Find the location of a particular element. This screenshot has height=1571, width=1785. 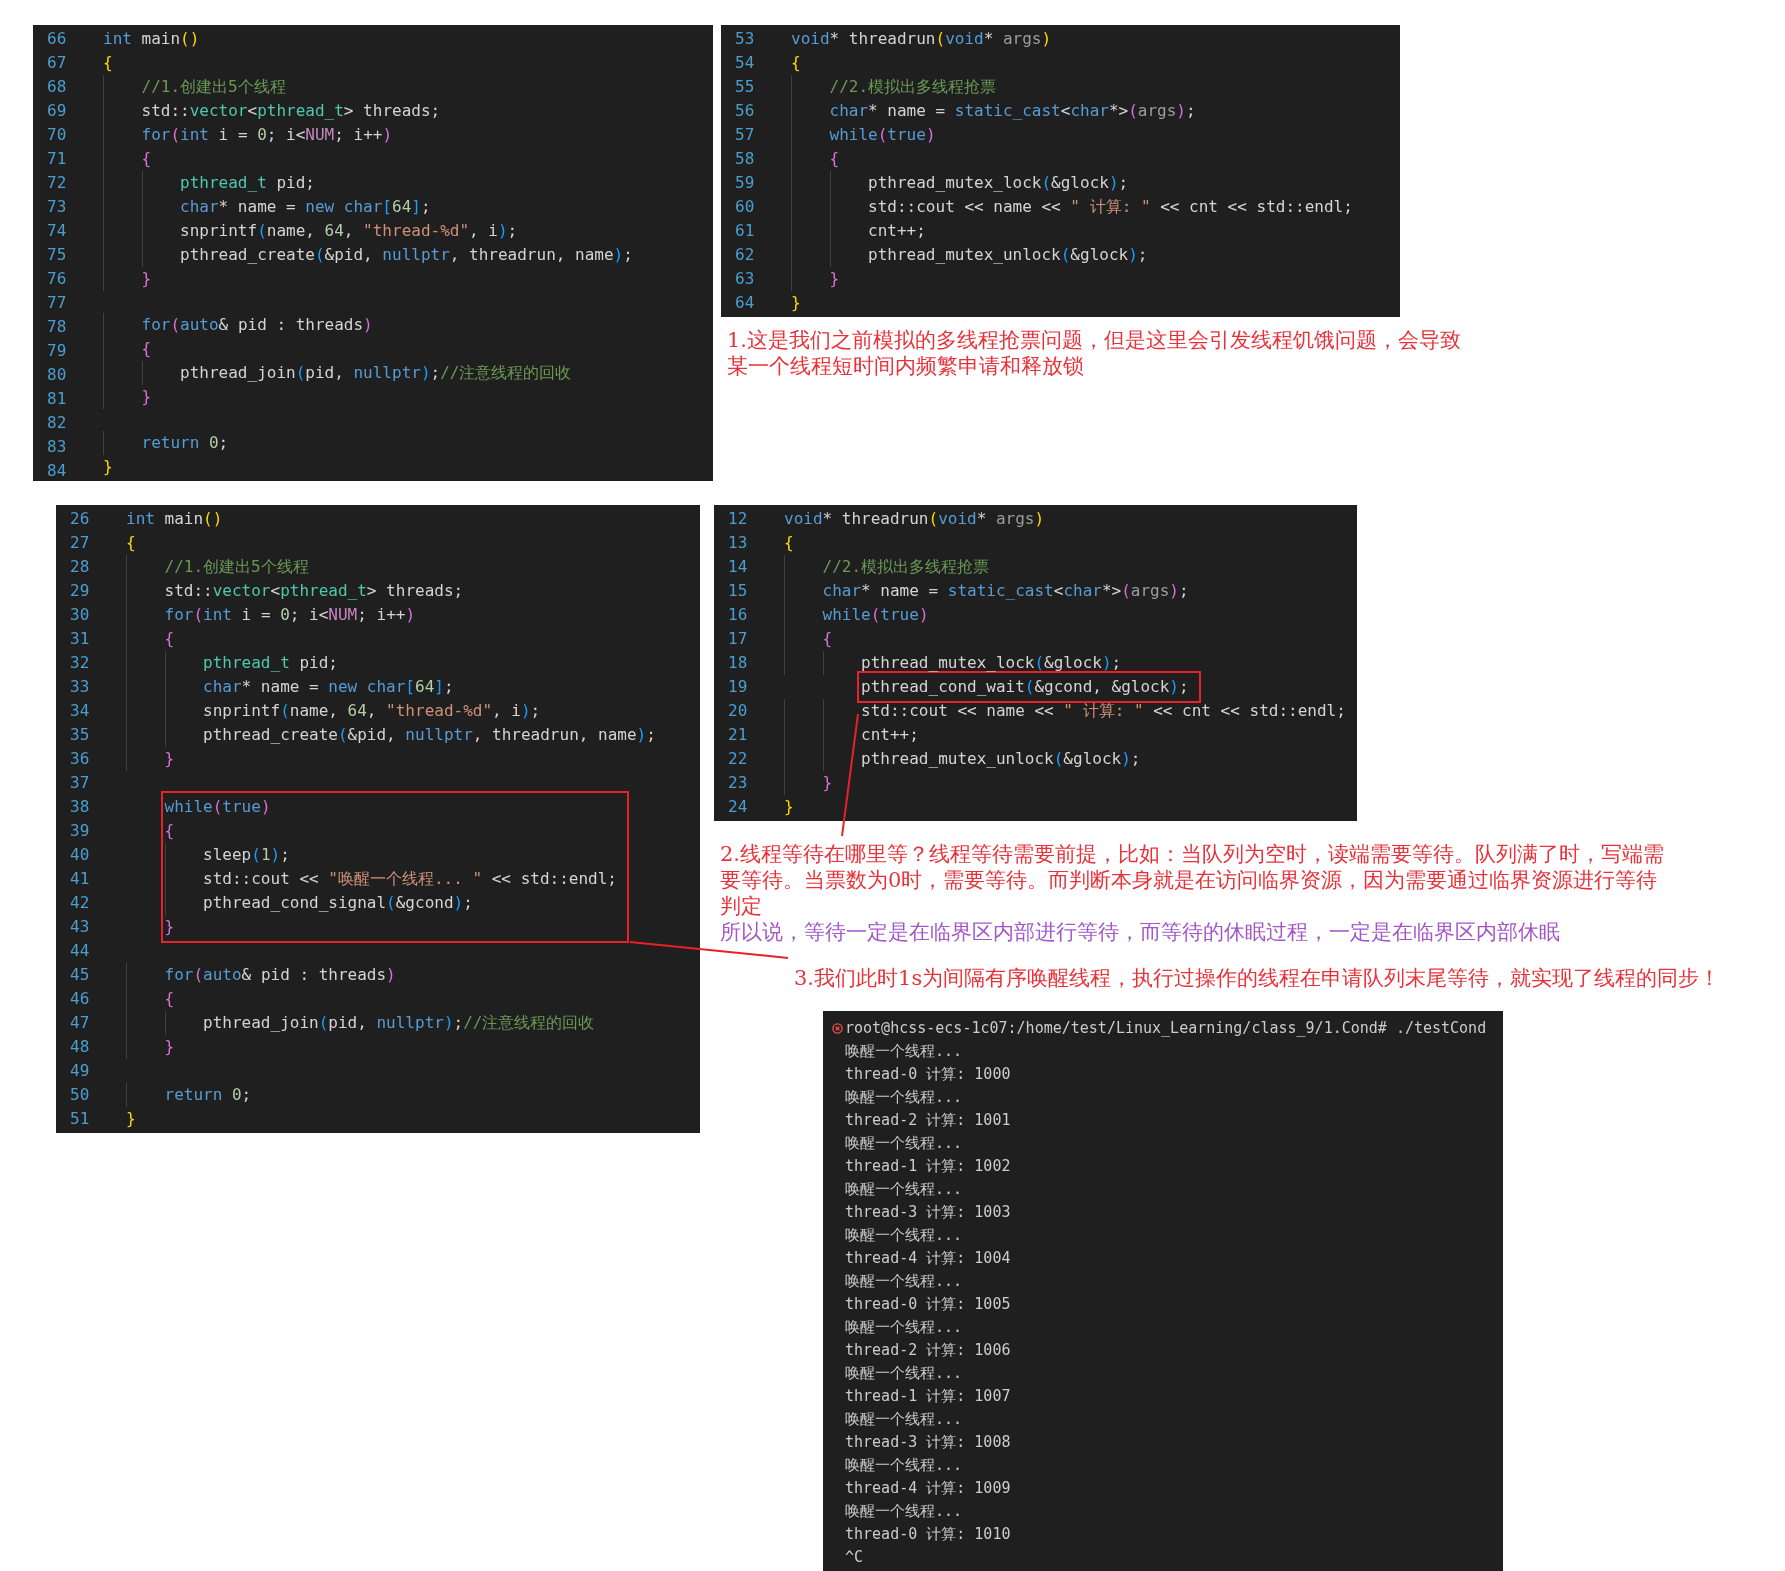

line-number: 61 is located at coordinates (745, 231).